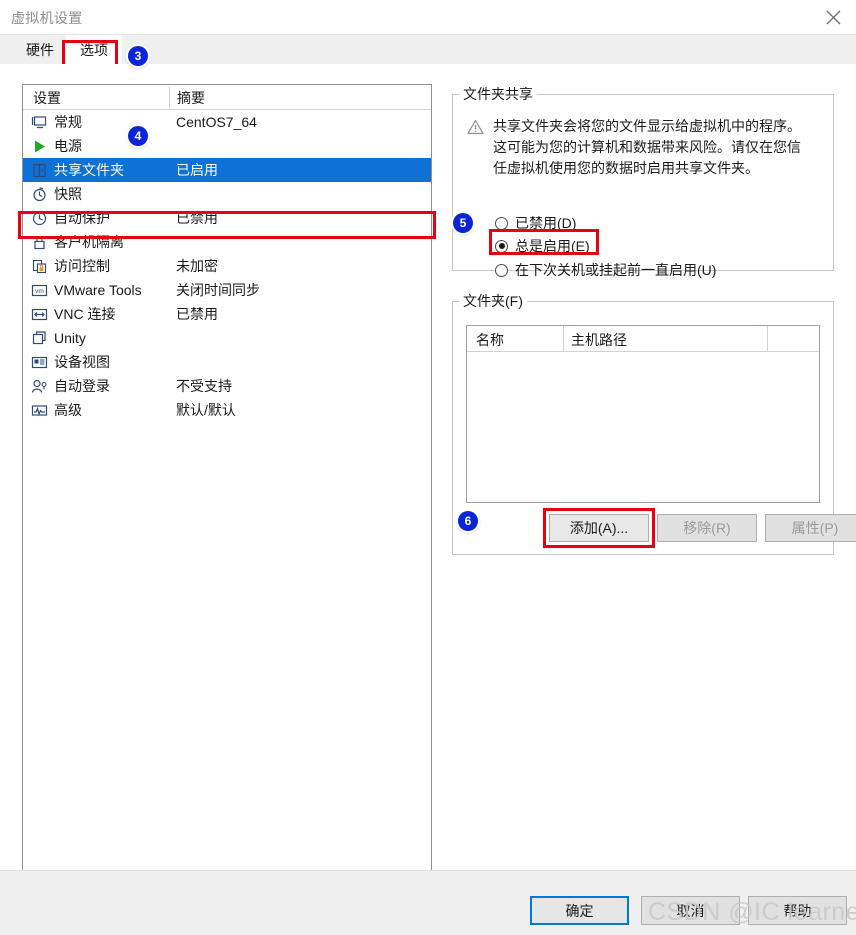 Image resolution: width=856 pixels, height=935 pixels. I want to click on folders-group: 文件夹(F) 名称 主机路径 添加(A)... 移除(R) 属性(P), so click(654, 423).